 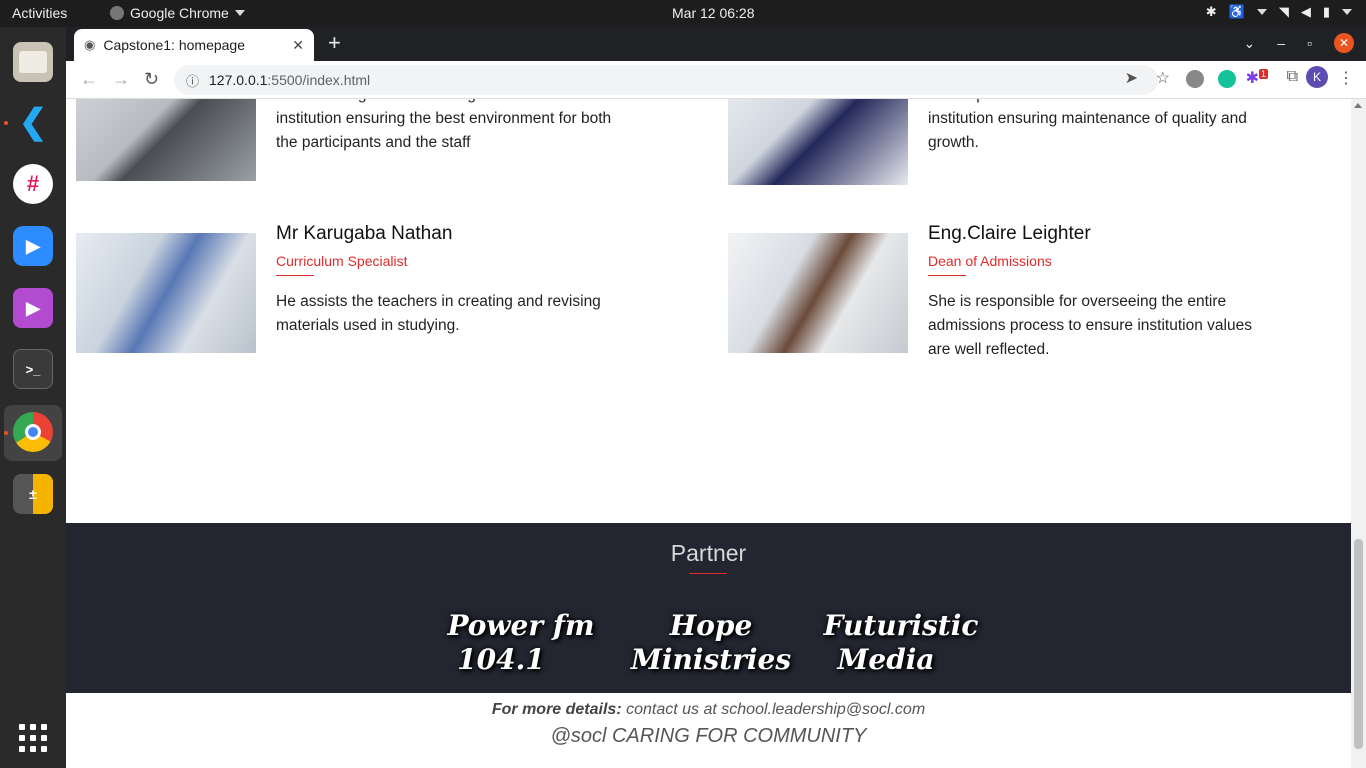 I want to click on scroll-up-arrow, so click(x=1358, y=105).